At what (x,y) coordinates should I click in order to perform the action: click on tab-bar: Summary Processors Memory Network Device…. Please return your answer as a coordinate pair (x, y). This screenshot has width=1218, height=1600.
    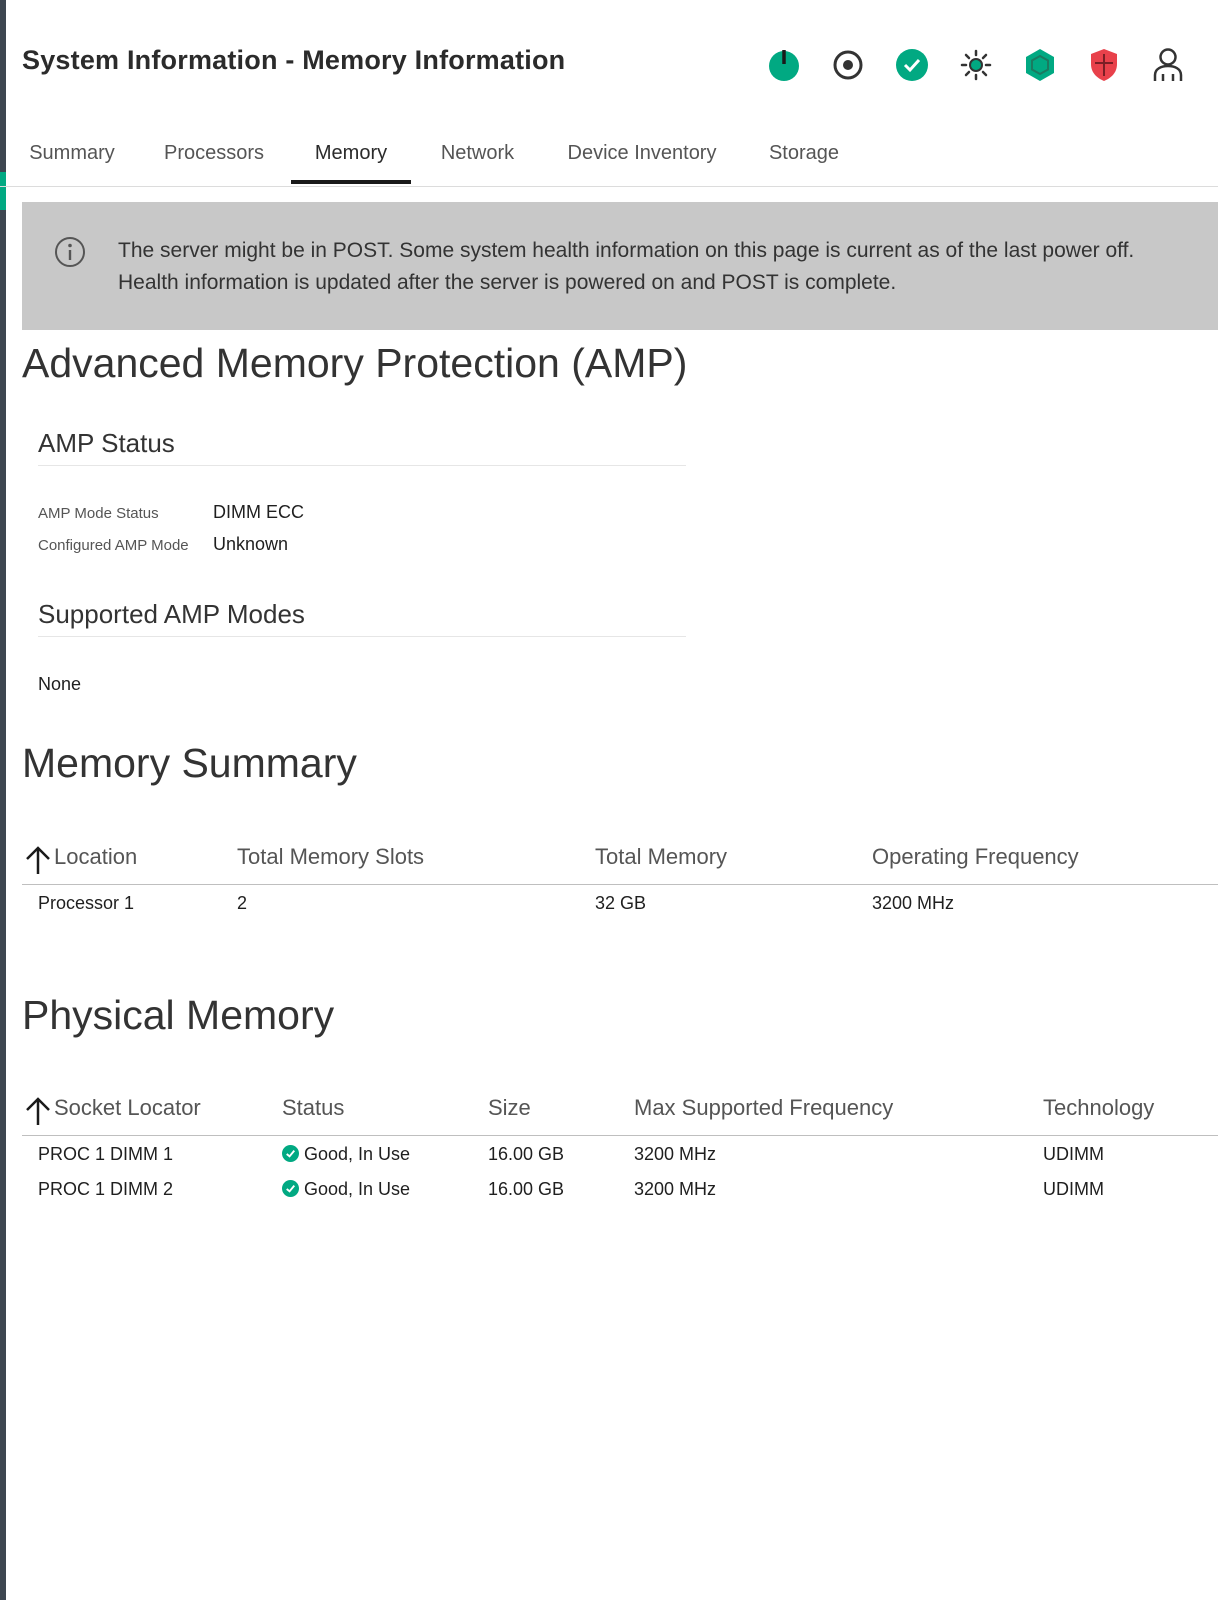
    Looking at the image, I should click on (609, 158).